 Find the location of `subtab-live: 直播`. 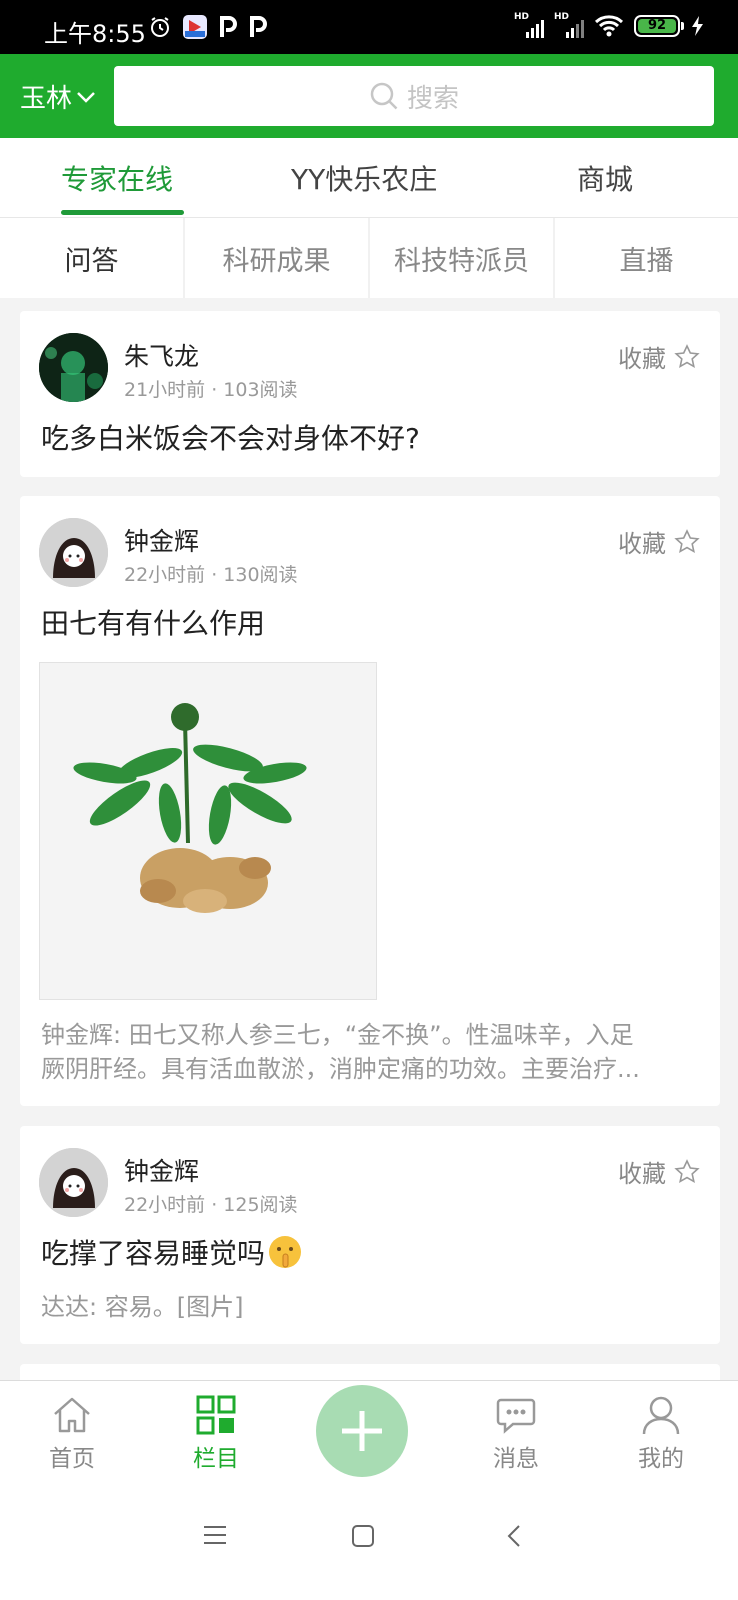

subtab-live: 直播 is located at coordinates (646, 258).